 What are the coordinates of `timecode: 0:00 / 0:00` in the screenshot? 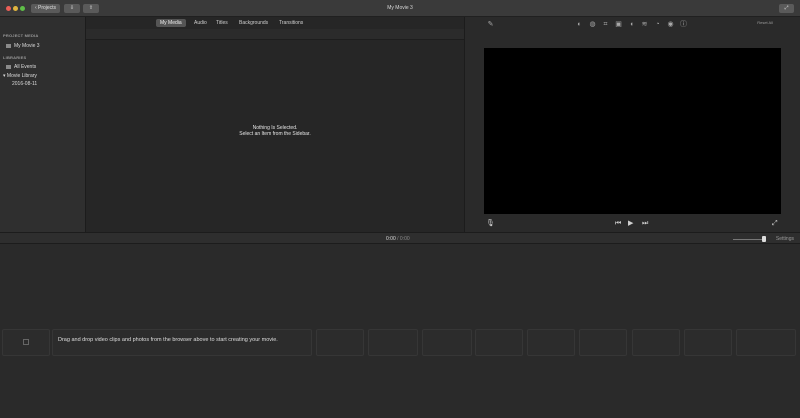 It's located at (398, 239).